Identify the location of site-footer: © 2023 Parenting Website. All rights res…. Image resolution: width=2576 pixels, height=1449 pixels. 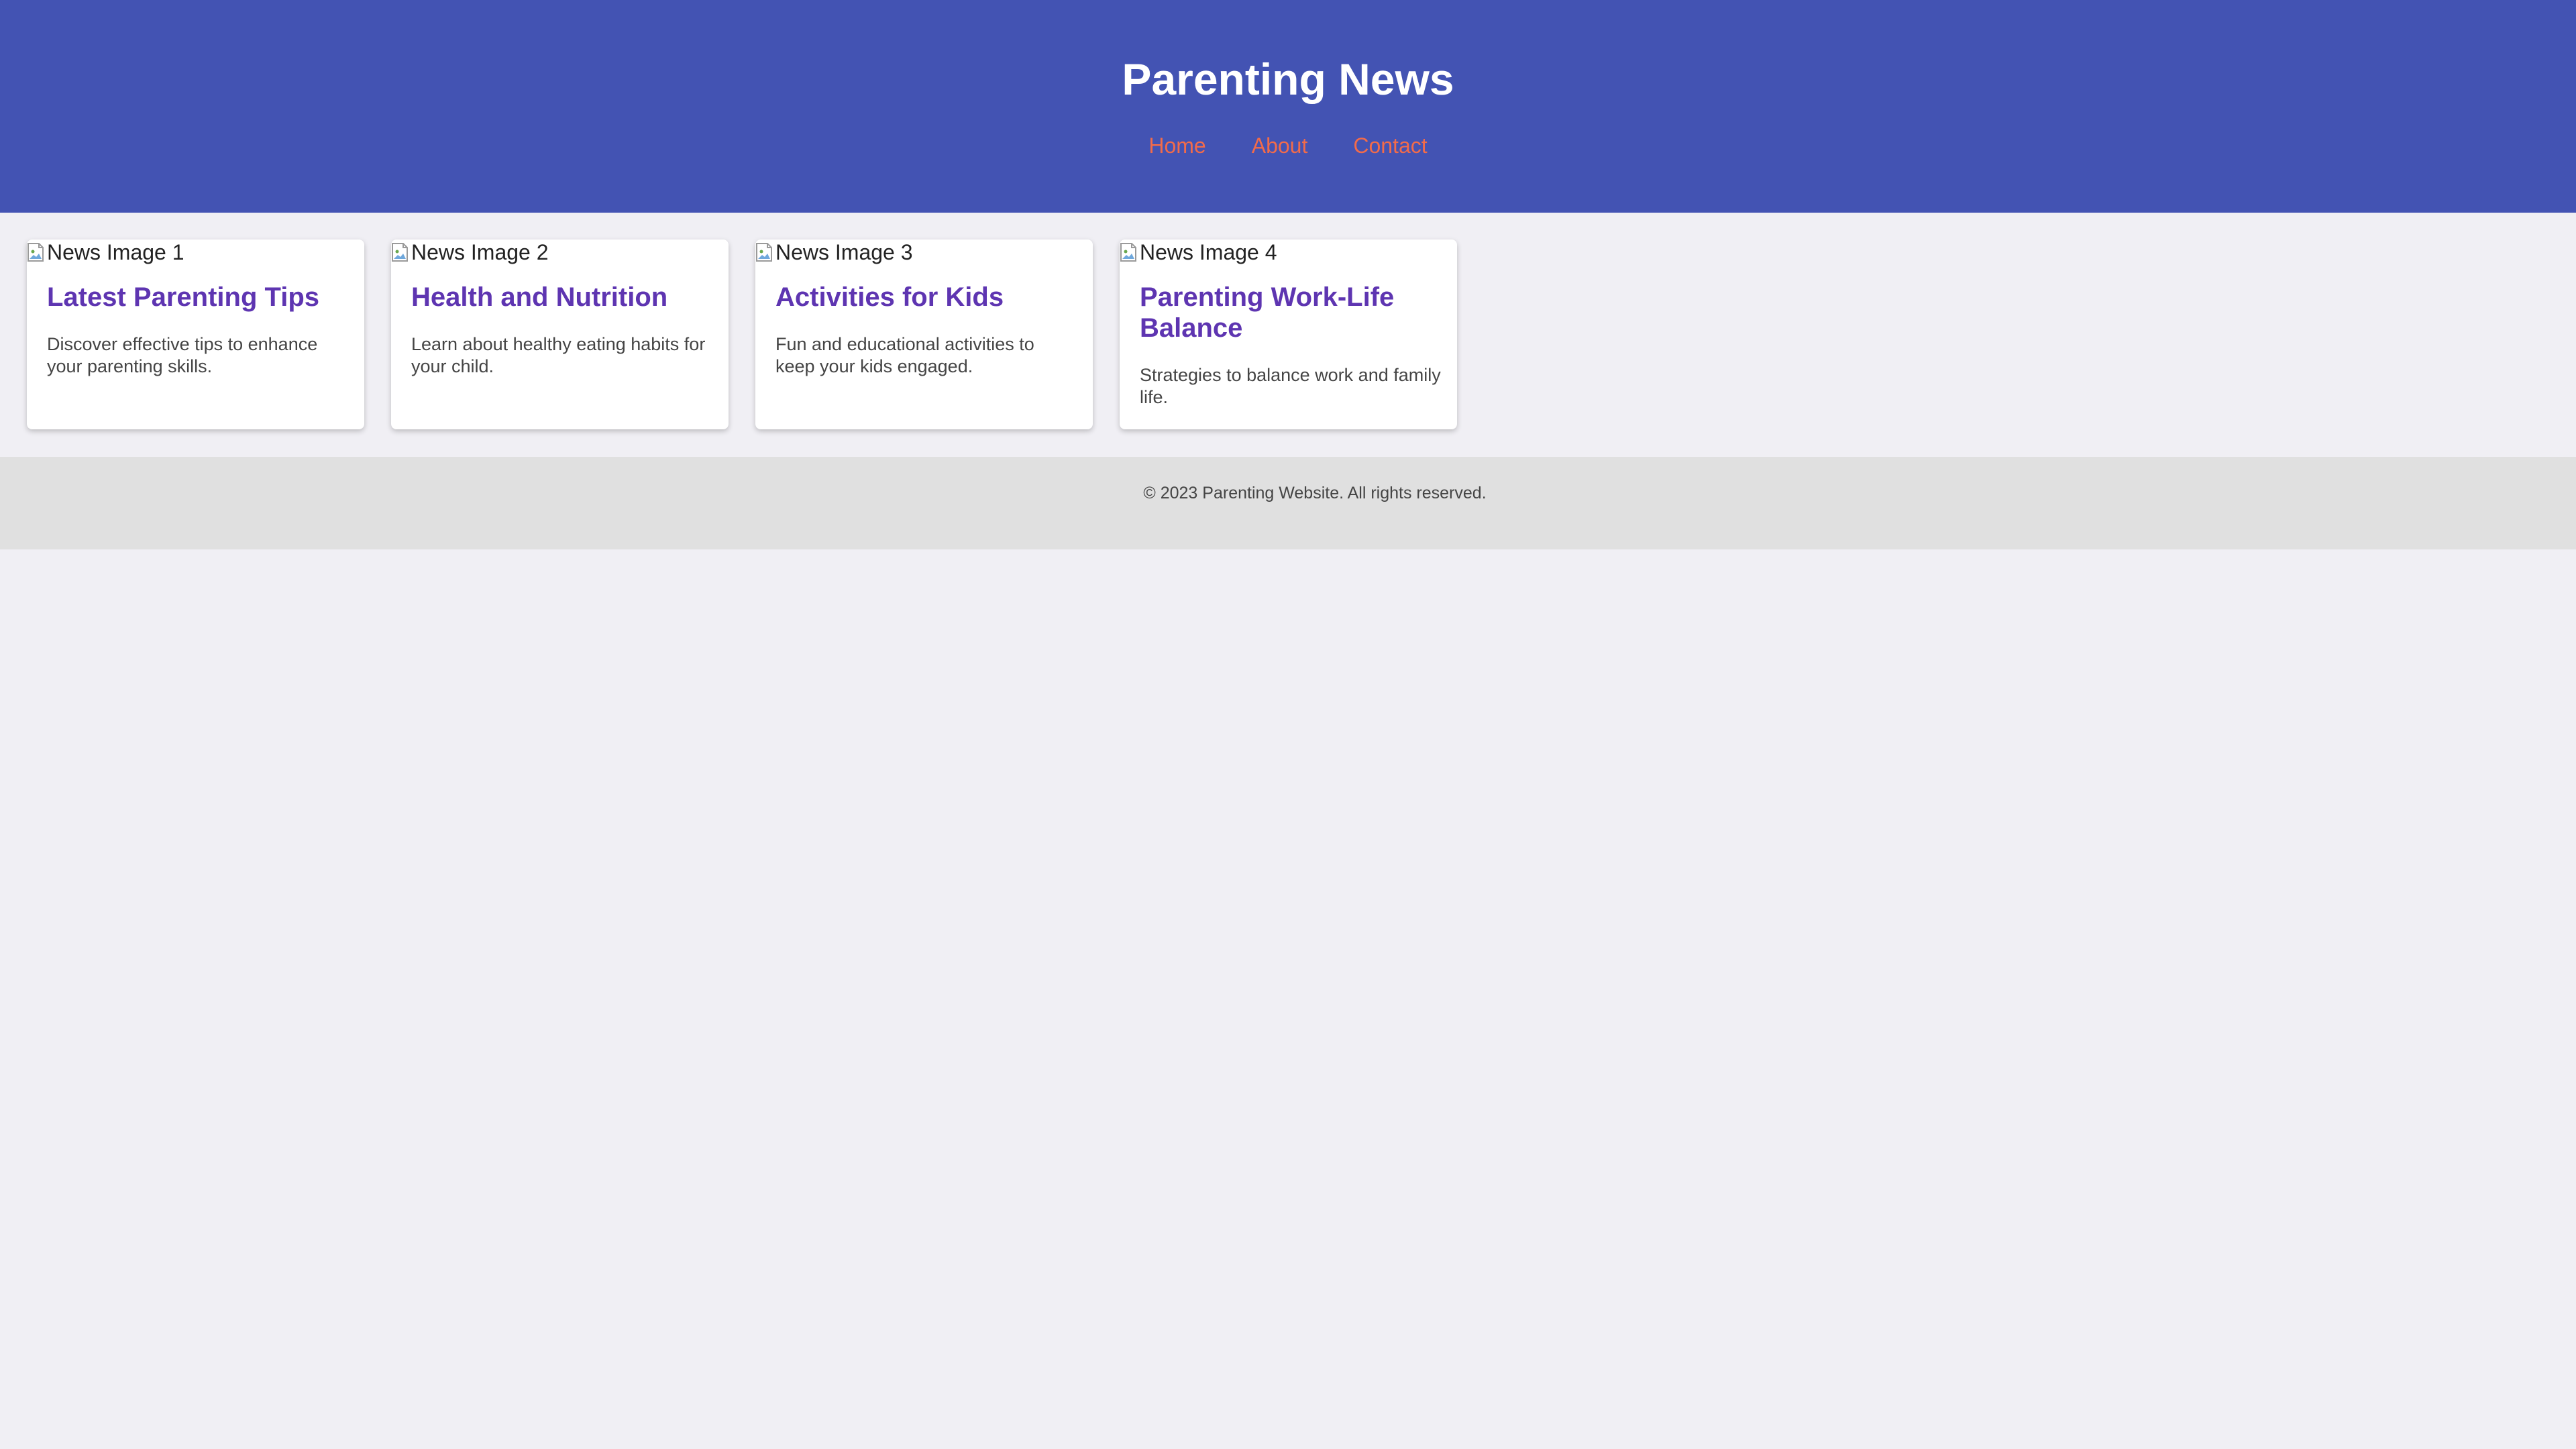
(1288, 503).